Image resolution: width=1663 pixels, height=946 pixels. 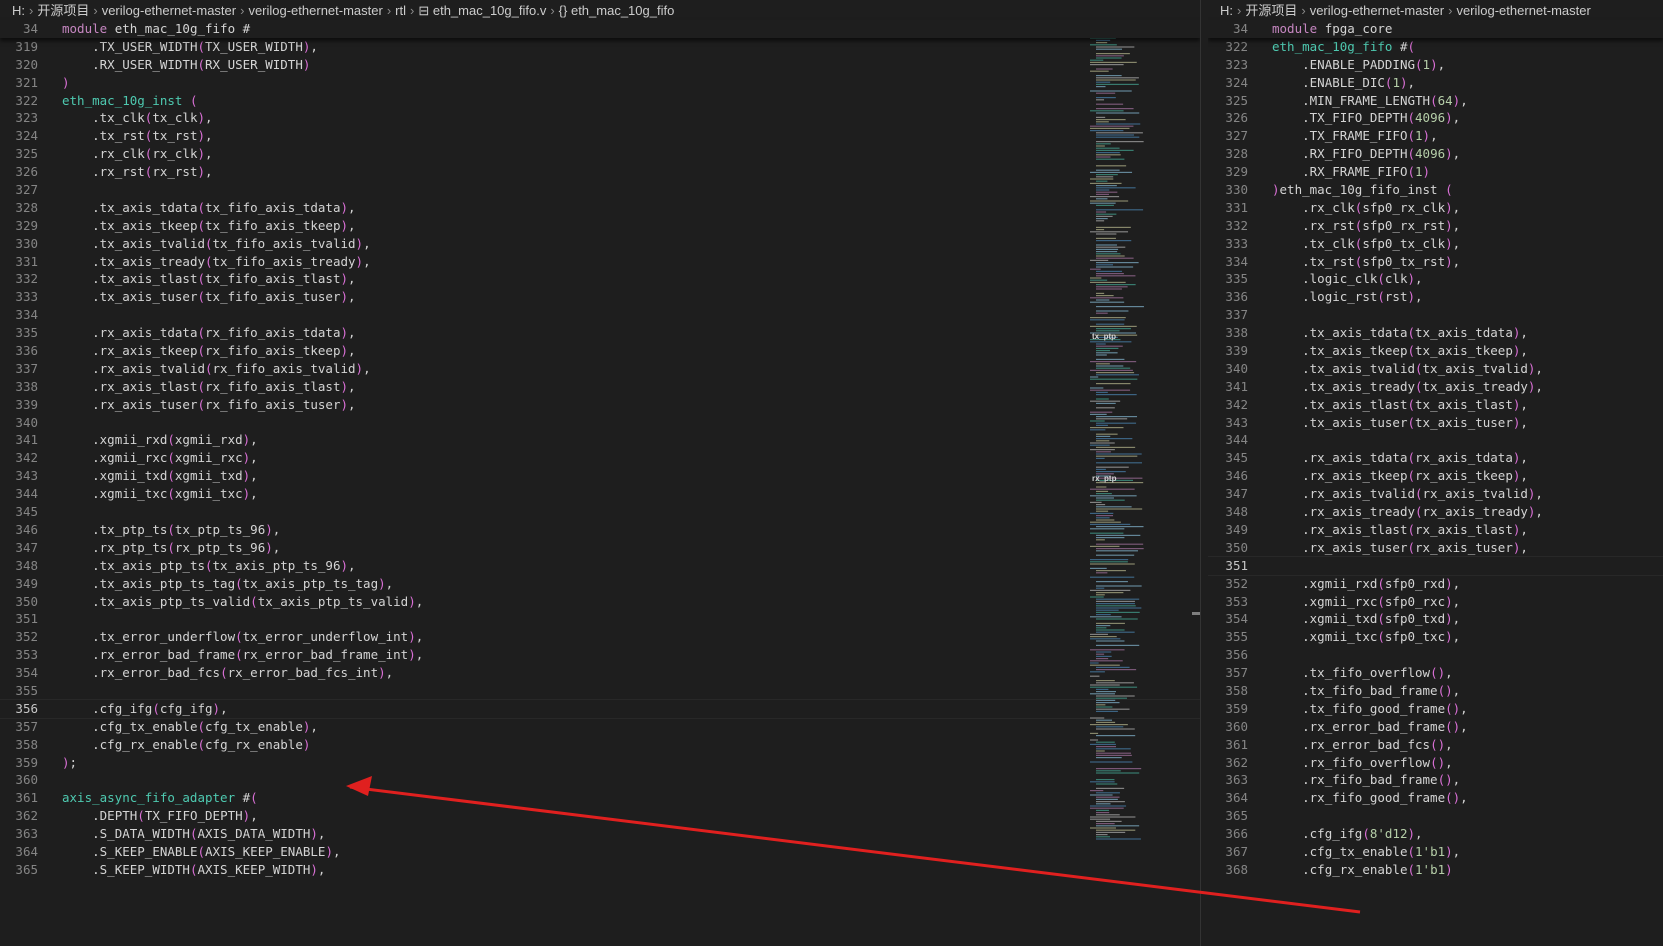 I want to click on code-line: 334 .tx_rst(sfp0_tx_rst),, so click(x=1435, y=262).